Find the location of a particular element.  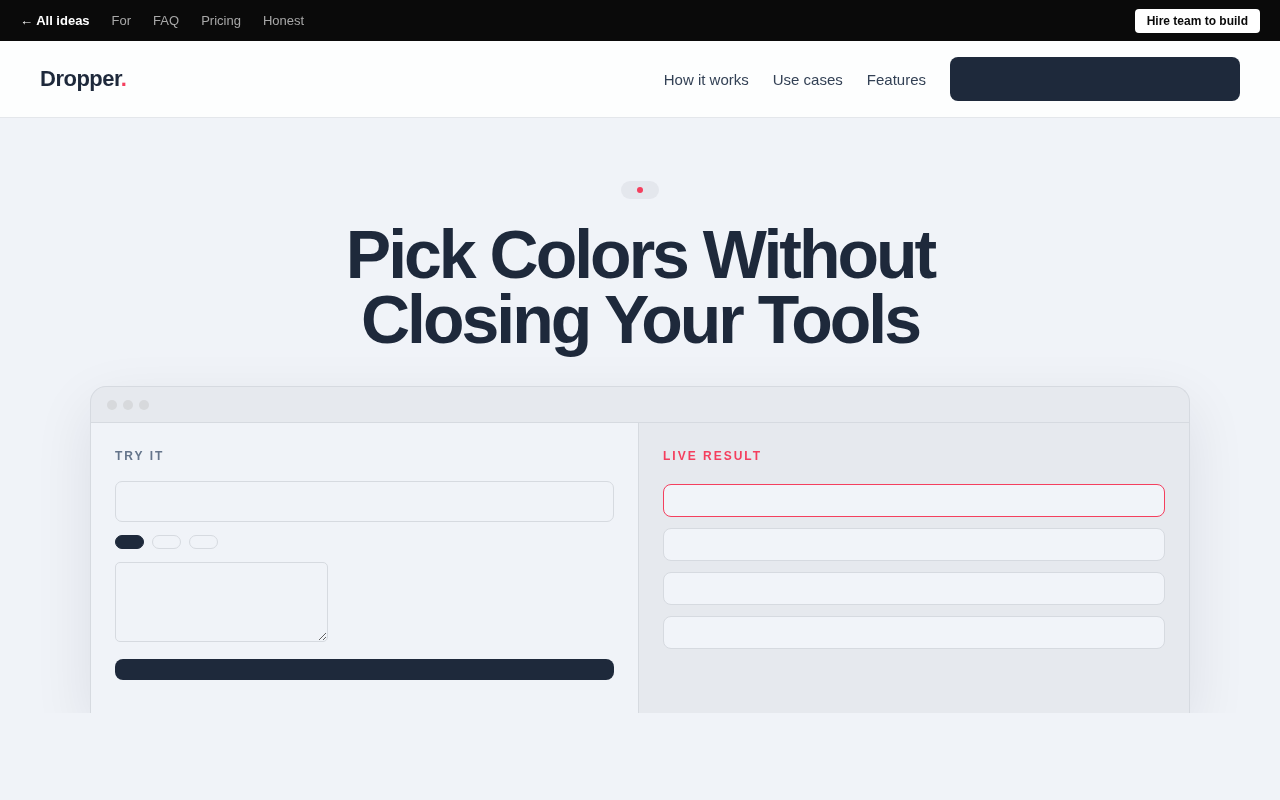

result-row is located at coordinates (914, 500).